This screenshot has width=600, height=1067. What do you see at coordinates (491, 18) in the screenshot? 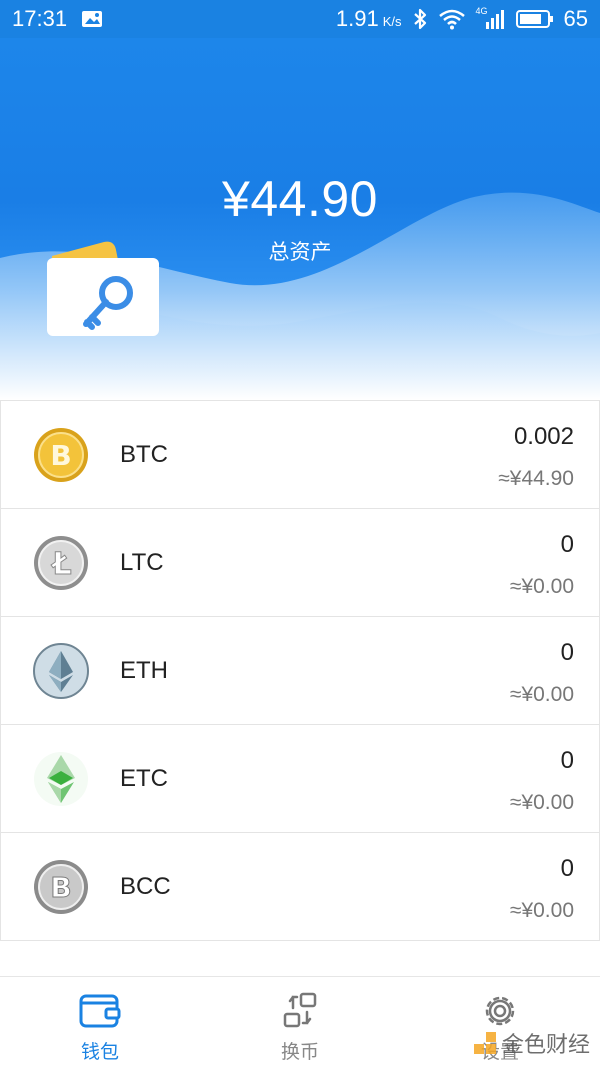
I see `signal-icon: 4G` at bounding box center [491, 18].